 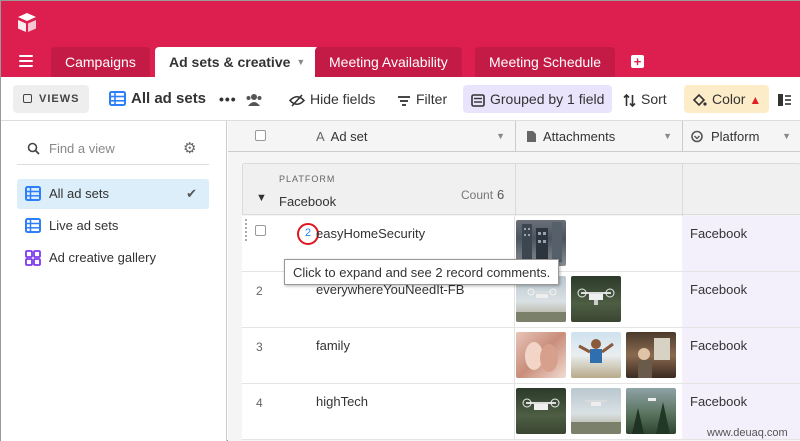 What do you see at coordinates (237, 62) in the screenshot?
I see `tab-ad-sets-creative: Ad sets & creative ▼` at bounding box center [237, 62].